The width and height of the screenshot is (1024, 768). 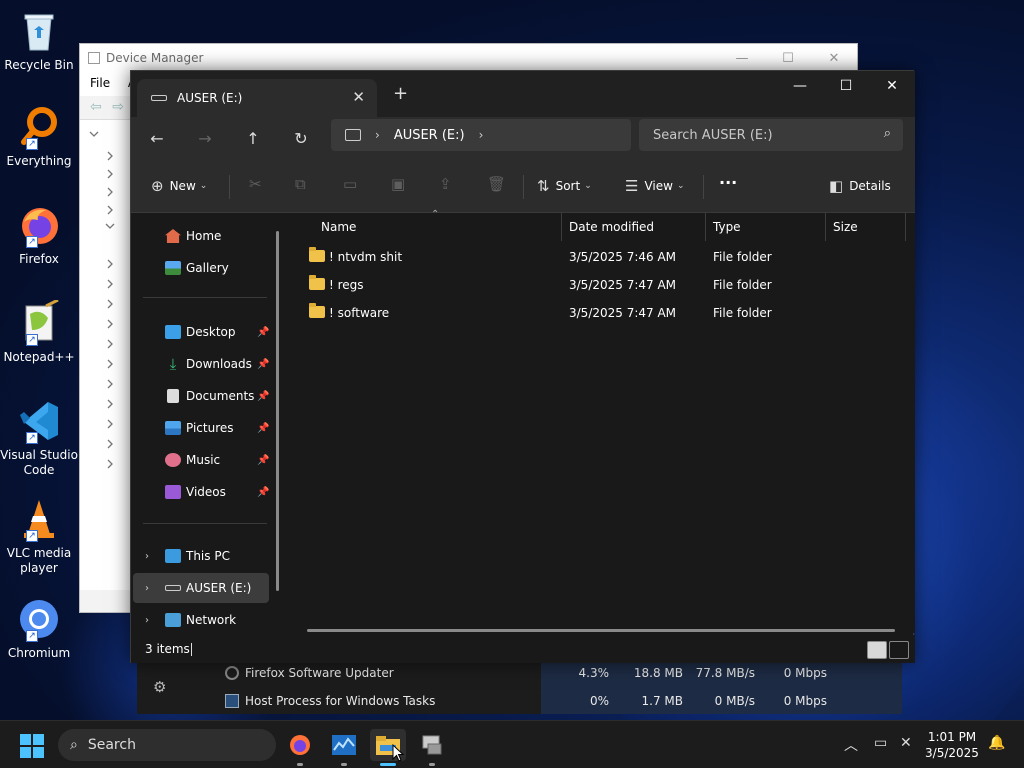 I want to click on volume-muted-icon: ✕, so click(x=906, y=743).